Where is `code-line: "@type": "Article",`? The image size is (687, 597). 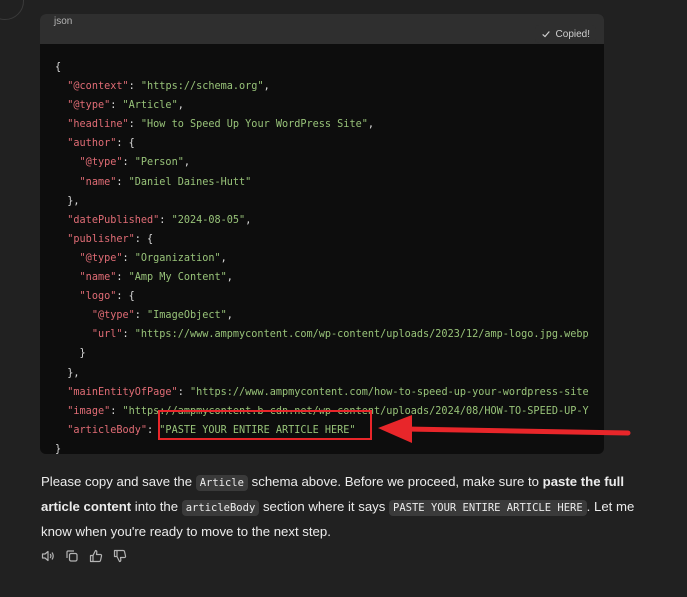 code-line: "@type": "Article", is located at coordinates (119, 105).